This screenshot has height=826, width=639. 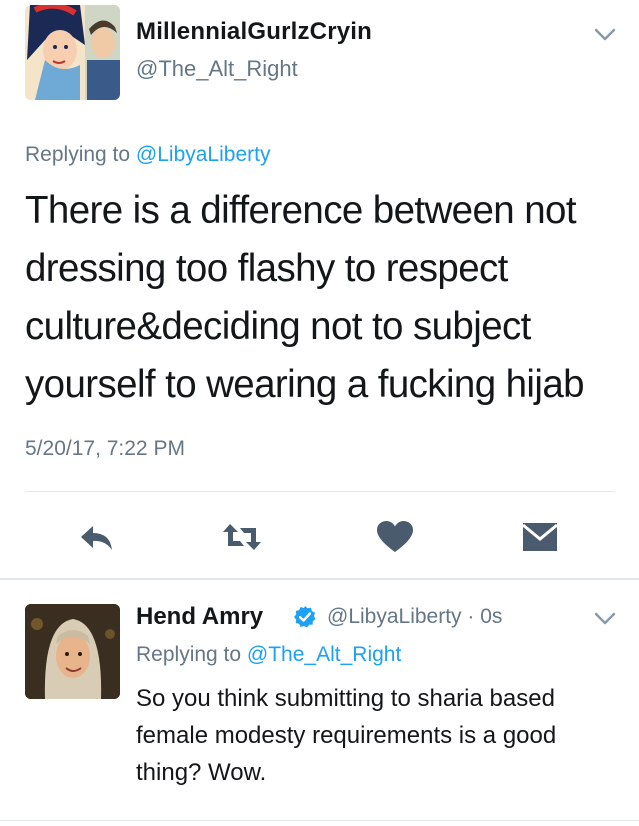 I want to click on display-name: MillennialGurlzCryin, so click(x=254, y=32).